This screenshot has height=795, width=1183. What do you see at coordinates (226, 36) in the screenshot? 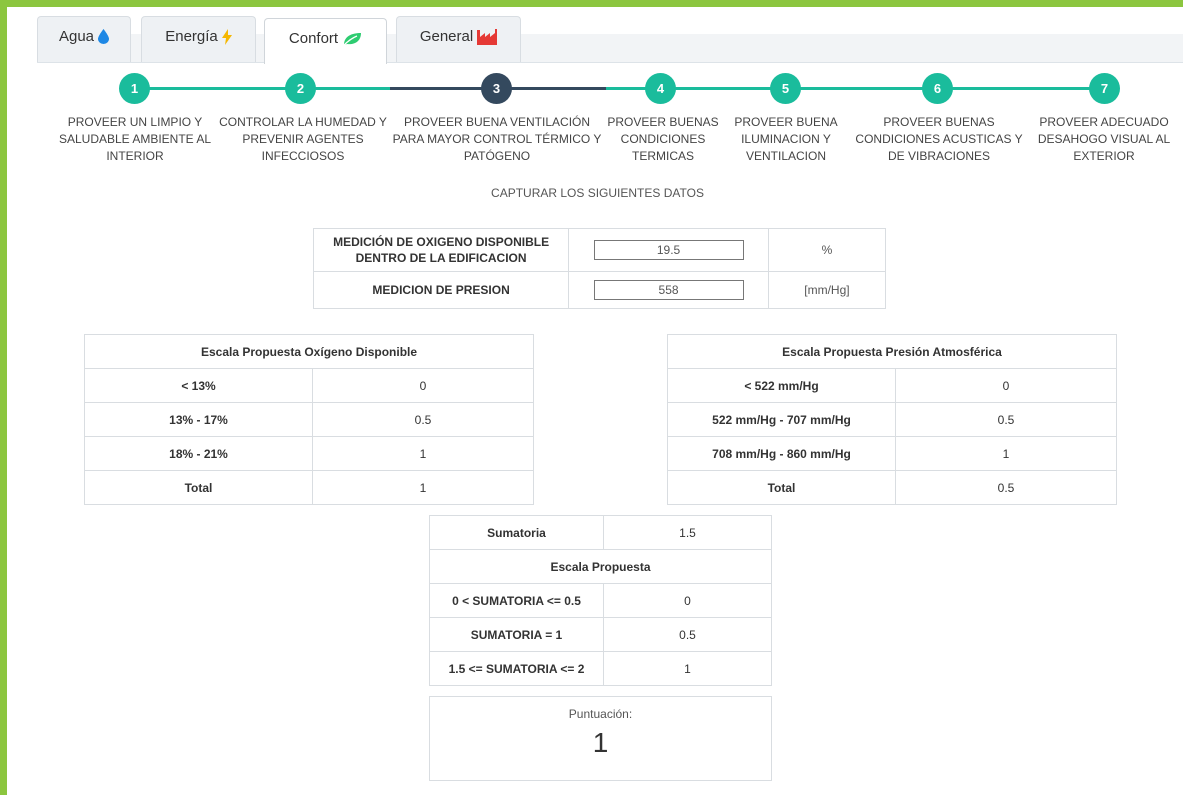
I see `lightning-icon` at bounding box center [226, 36].